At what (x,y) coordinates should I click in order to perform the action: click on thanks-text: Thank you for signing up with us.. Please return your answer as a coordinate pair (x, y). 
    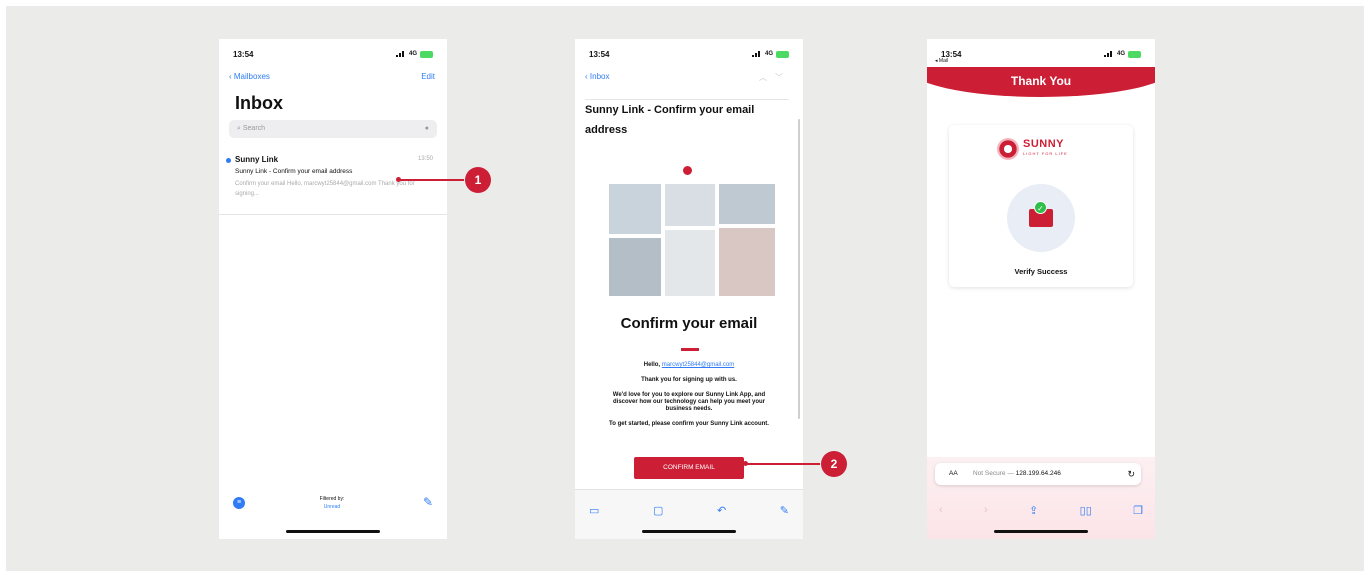
    Looking at the image, I should click on (689, 380).